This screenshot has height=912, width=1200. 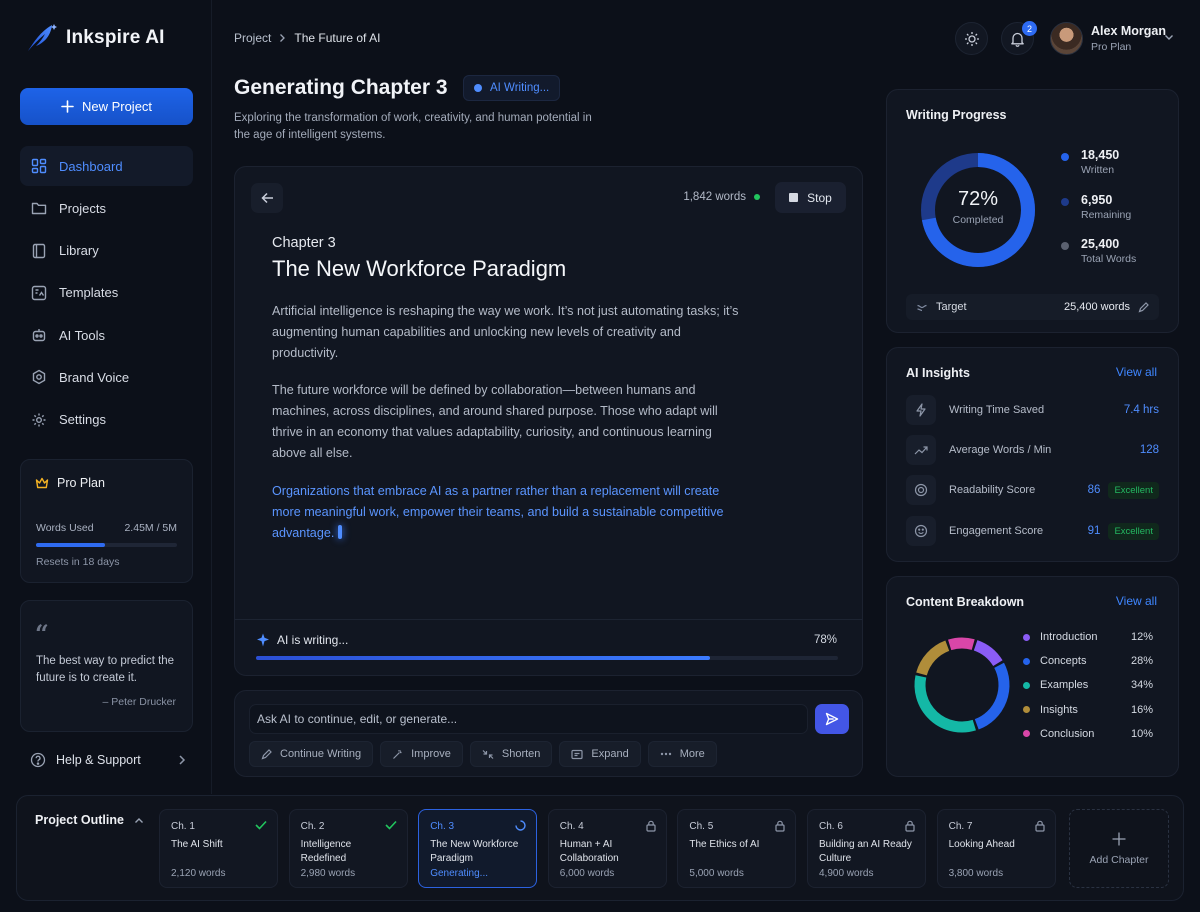 What do you see at coordinates (488, 754) in the screenshot?
I see `compress-icon` at bounding box center [488, 754].